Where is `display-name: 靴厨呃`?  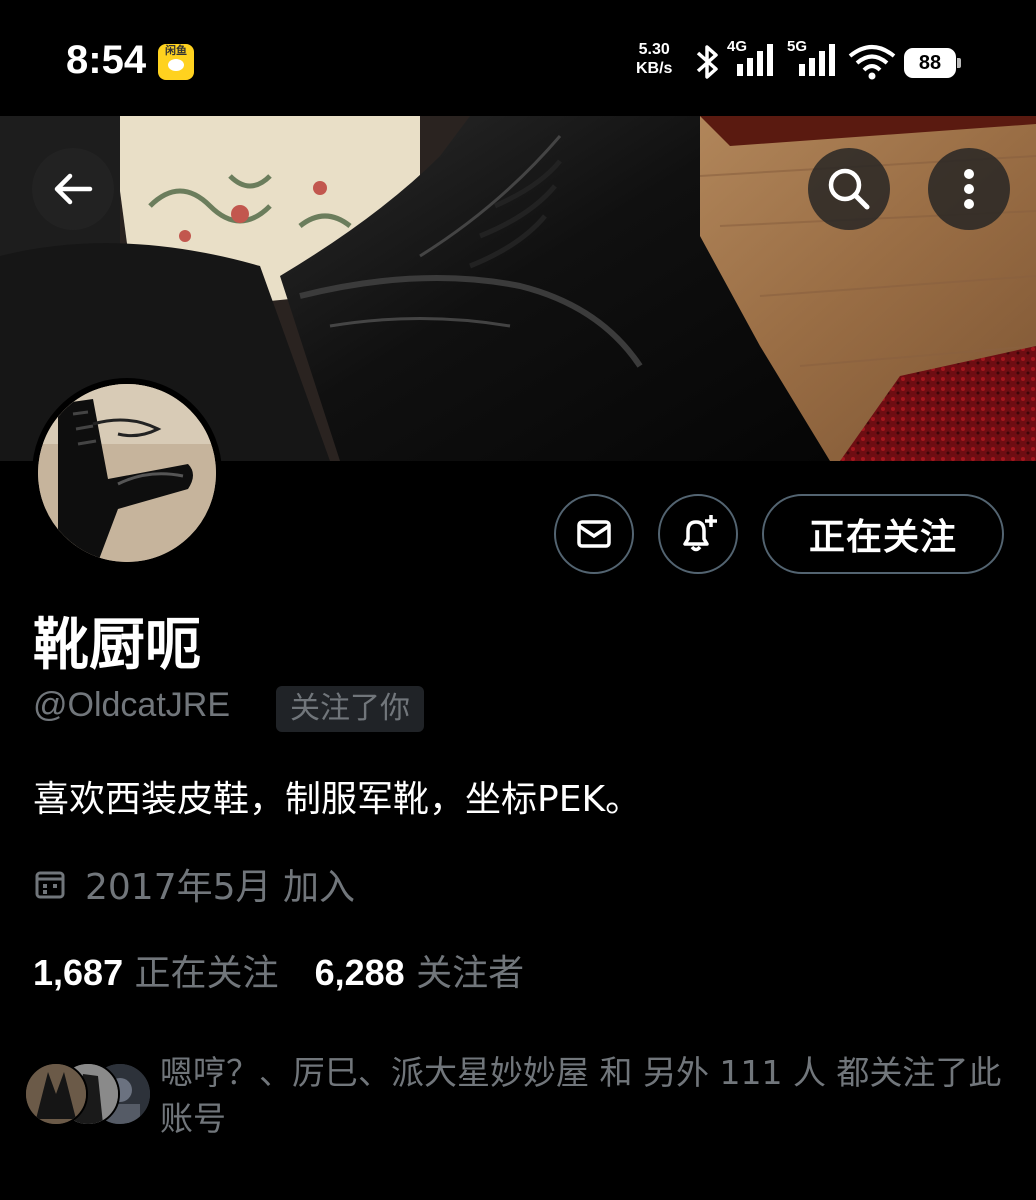
display-name: 靴厨呃 is located at coordinates (117, 645).